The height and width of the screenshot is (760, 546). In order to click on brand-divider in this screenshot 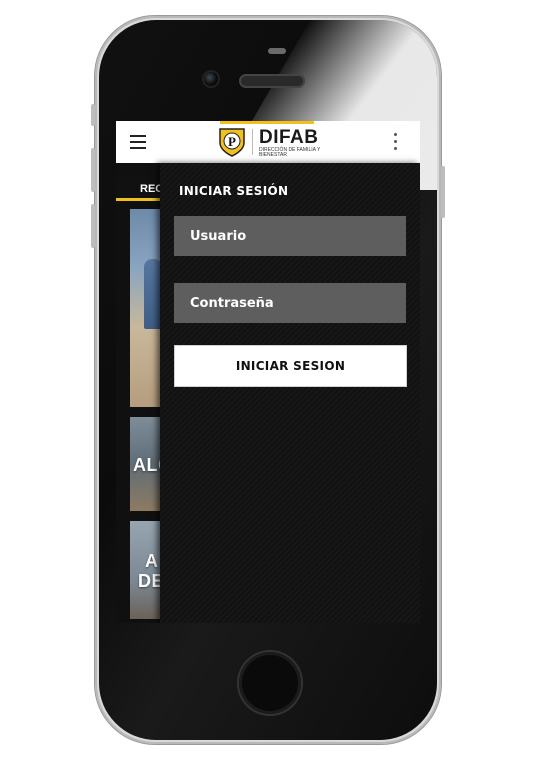, I will do `click(252, 142)`.